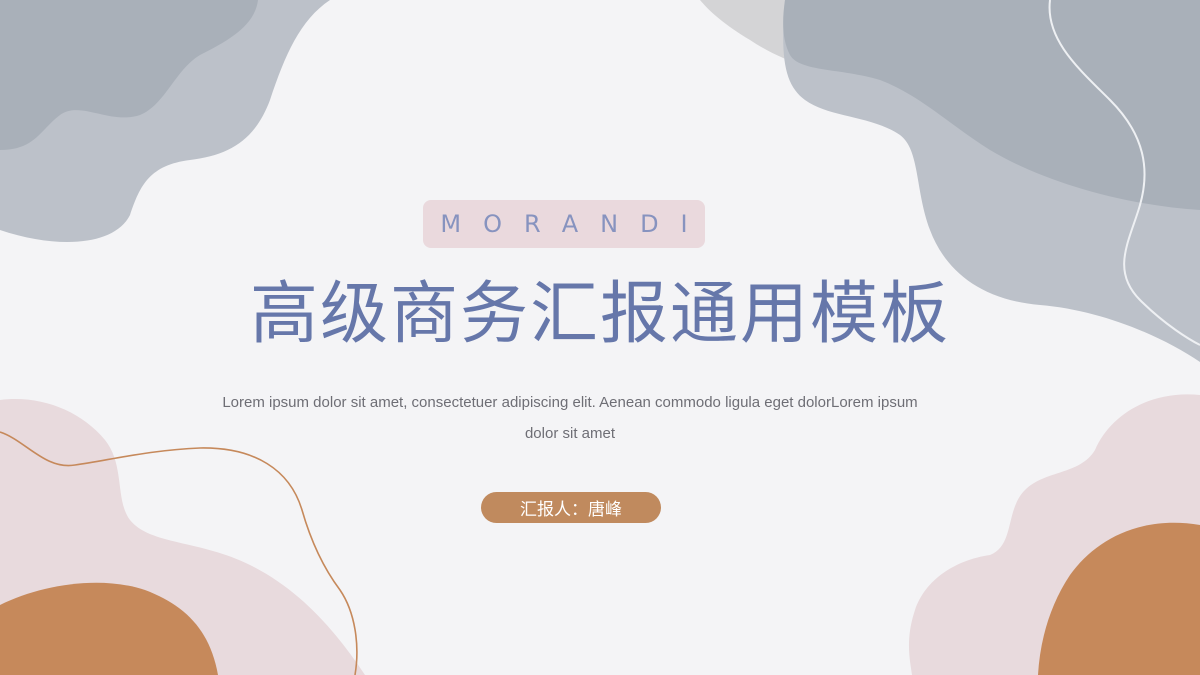  Describe the element at coordinates (599, 314) in the screenshot. I see `slide-title: 高级商务汇报通用模板` at that location.